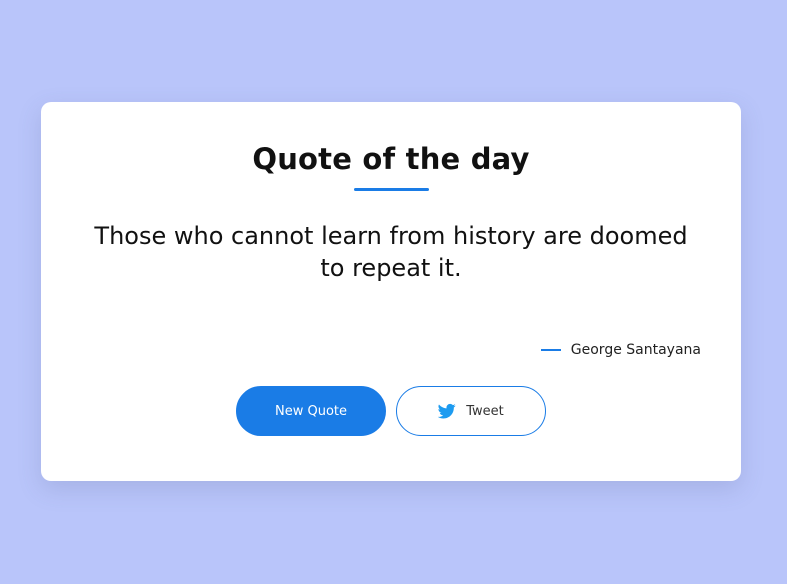  What do you see at coordinates (391, 159) in the screenshot?
I see `page-title: Quote of the day` at bounding box center [391, 159].